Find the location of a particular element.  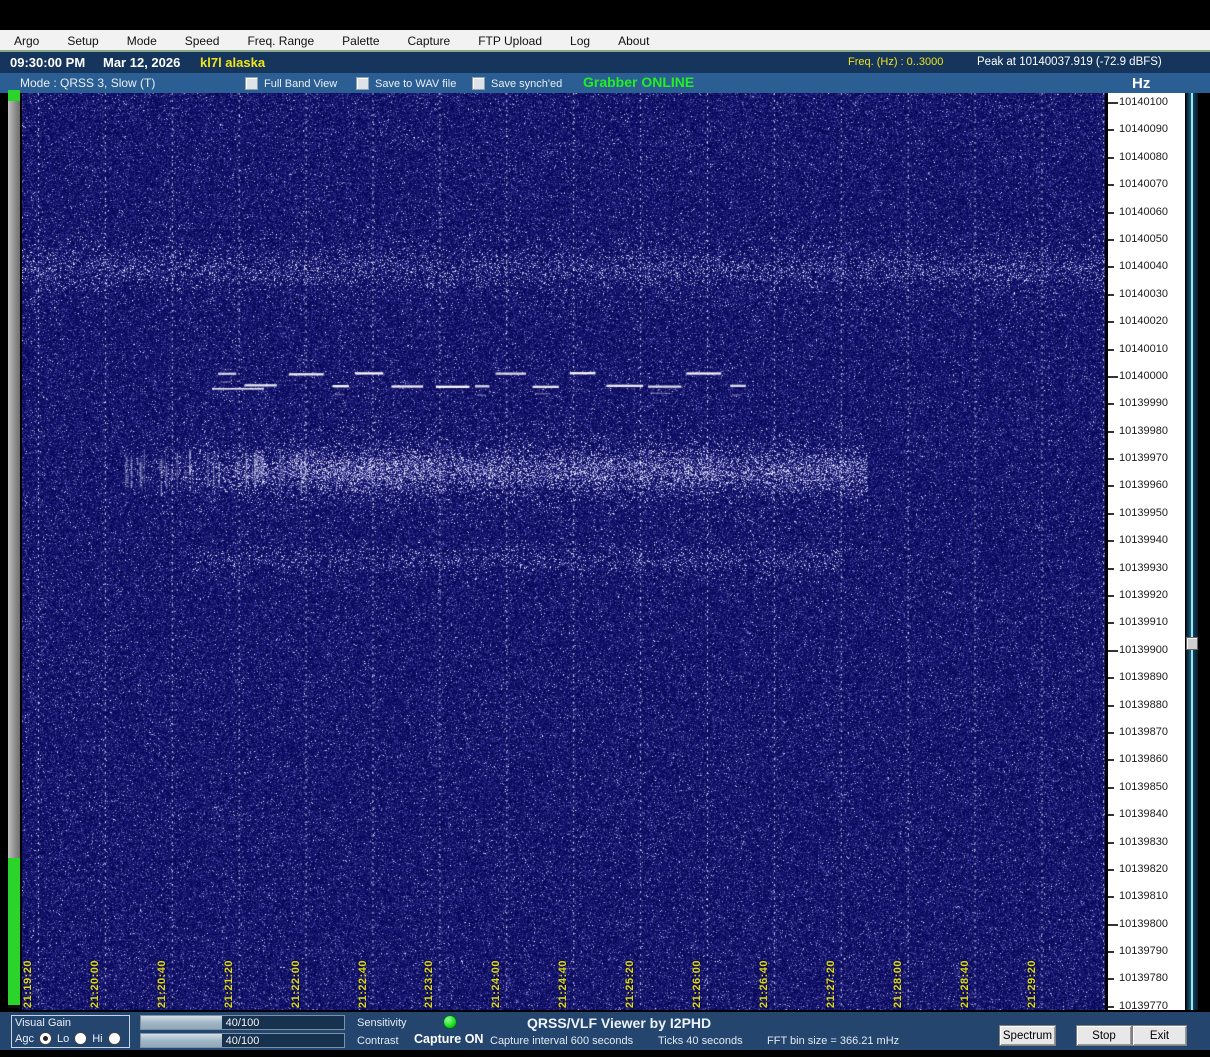

freq-label: 10139840 is located at coordinates (1143, 814).